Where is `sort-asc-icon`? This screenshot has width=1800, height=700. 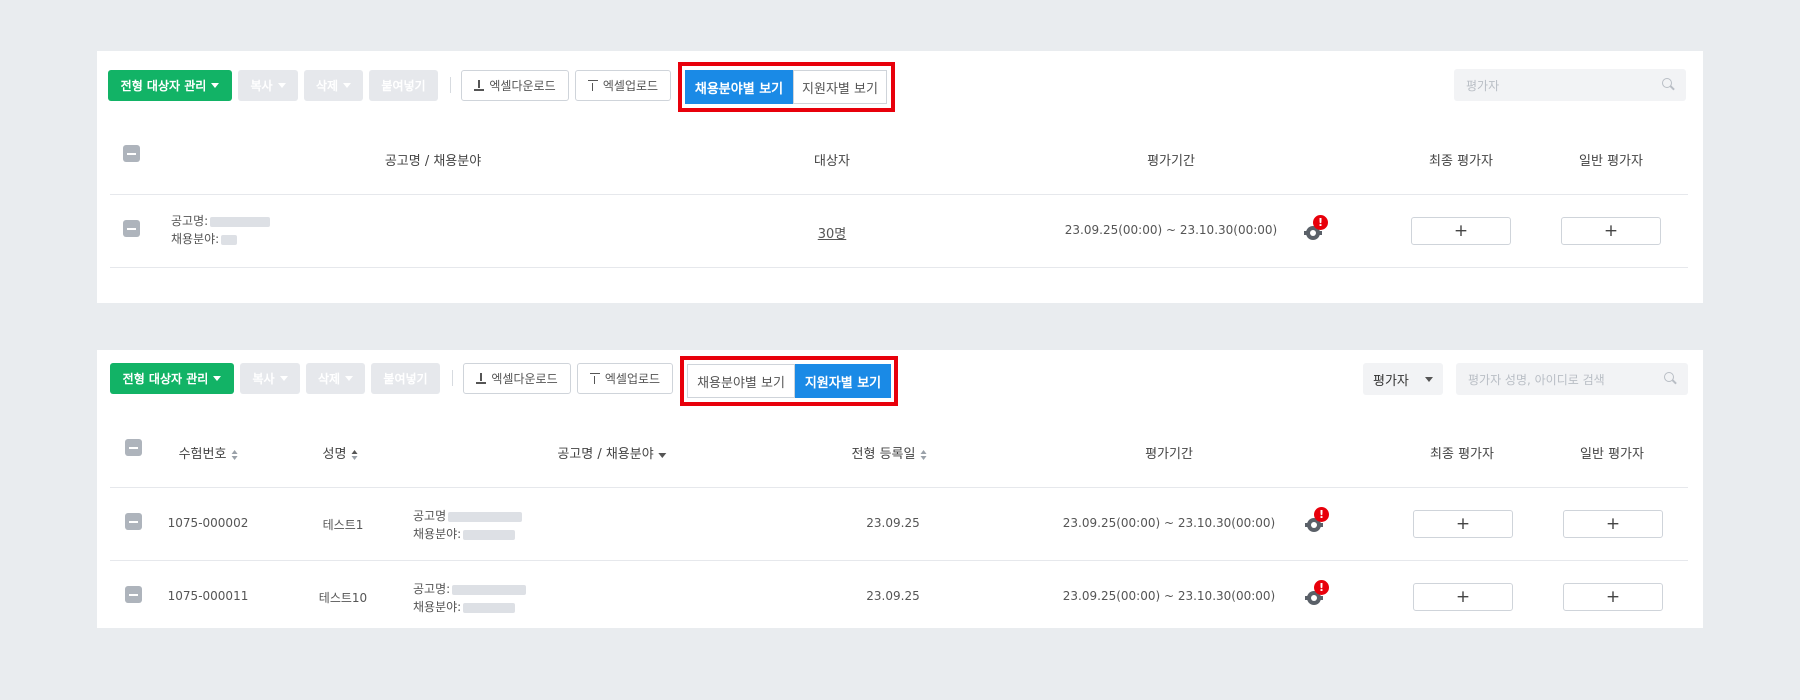 sort-asc-icon is located at coordinates (354, 454).